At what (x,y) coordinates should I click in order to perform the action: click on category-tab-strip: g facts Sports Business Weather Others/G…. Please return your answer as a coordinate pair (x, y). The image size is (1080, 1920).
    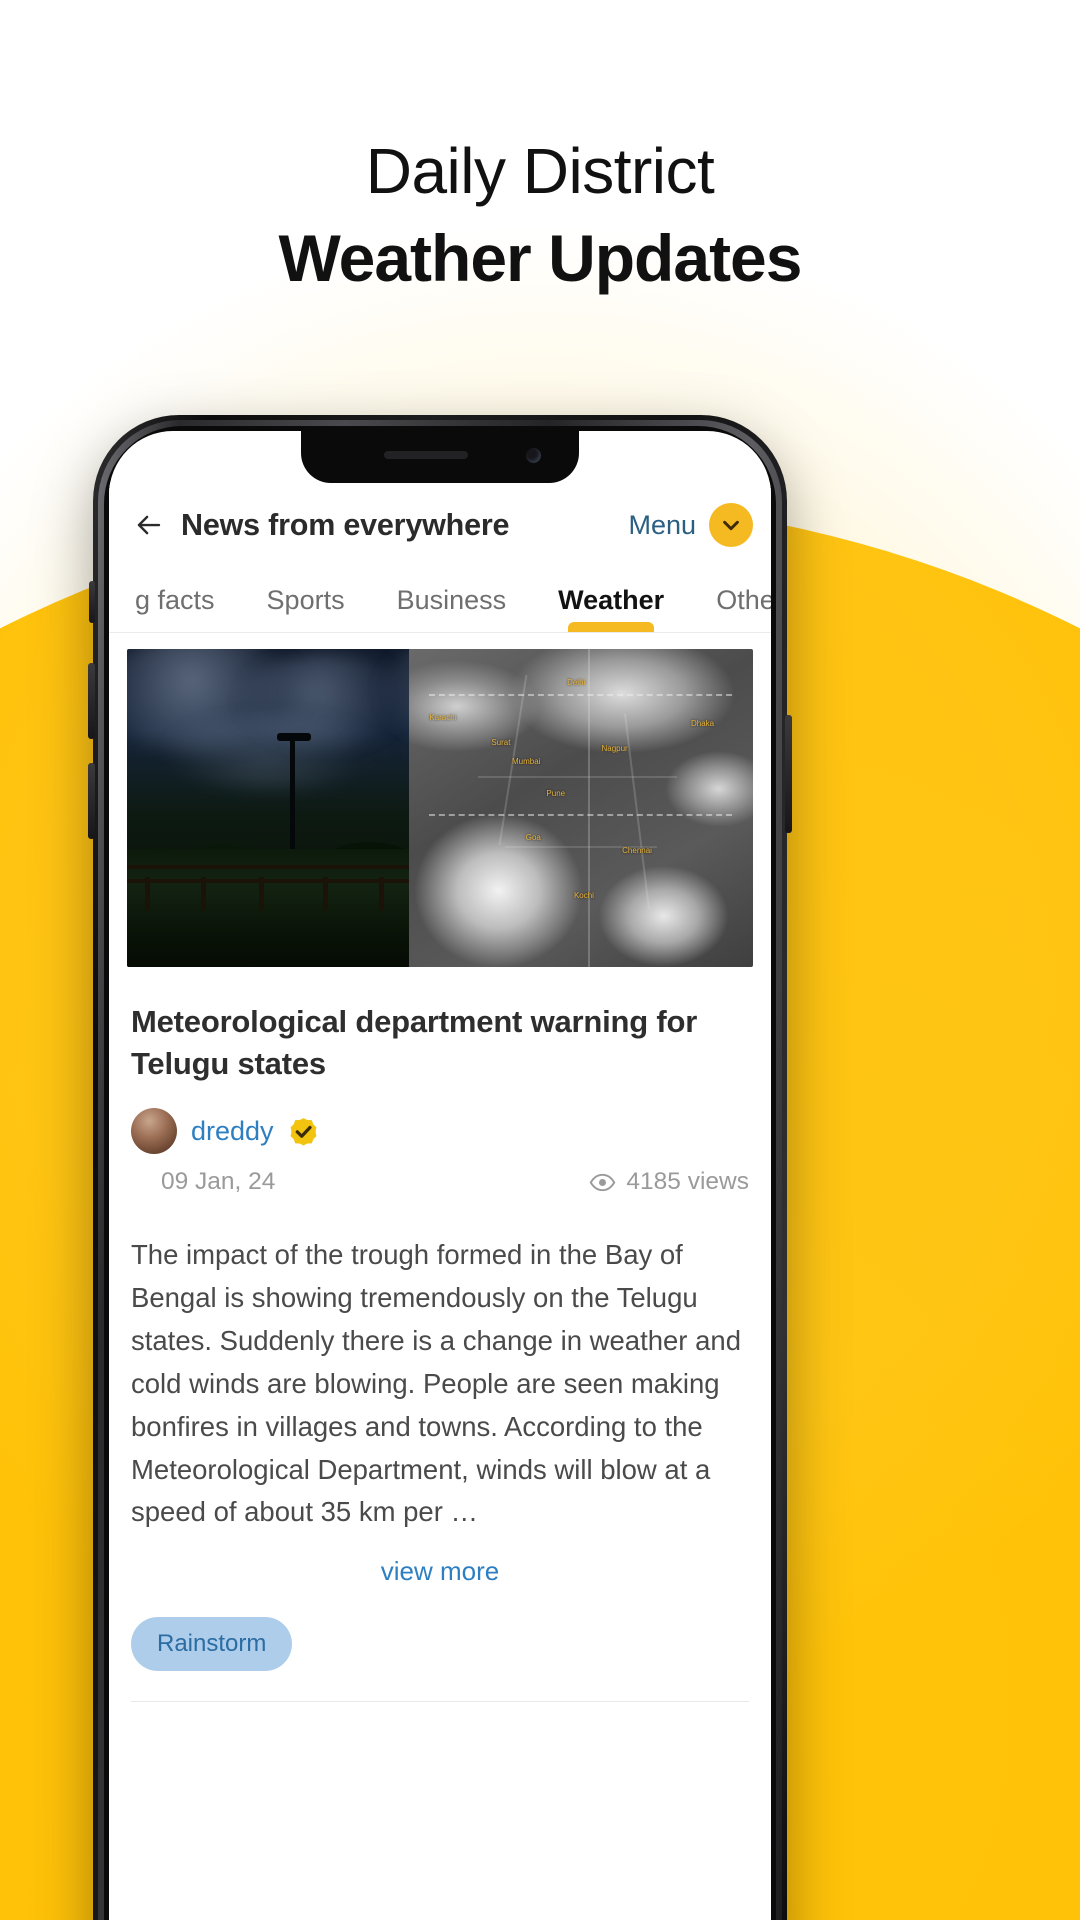
    Looking at the image, I should click on (440, 600).